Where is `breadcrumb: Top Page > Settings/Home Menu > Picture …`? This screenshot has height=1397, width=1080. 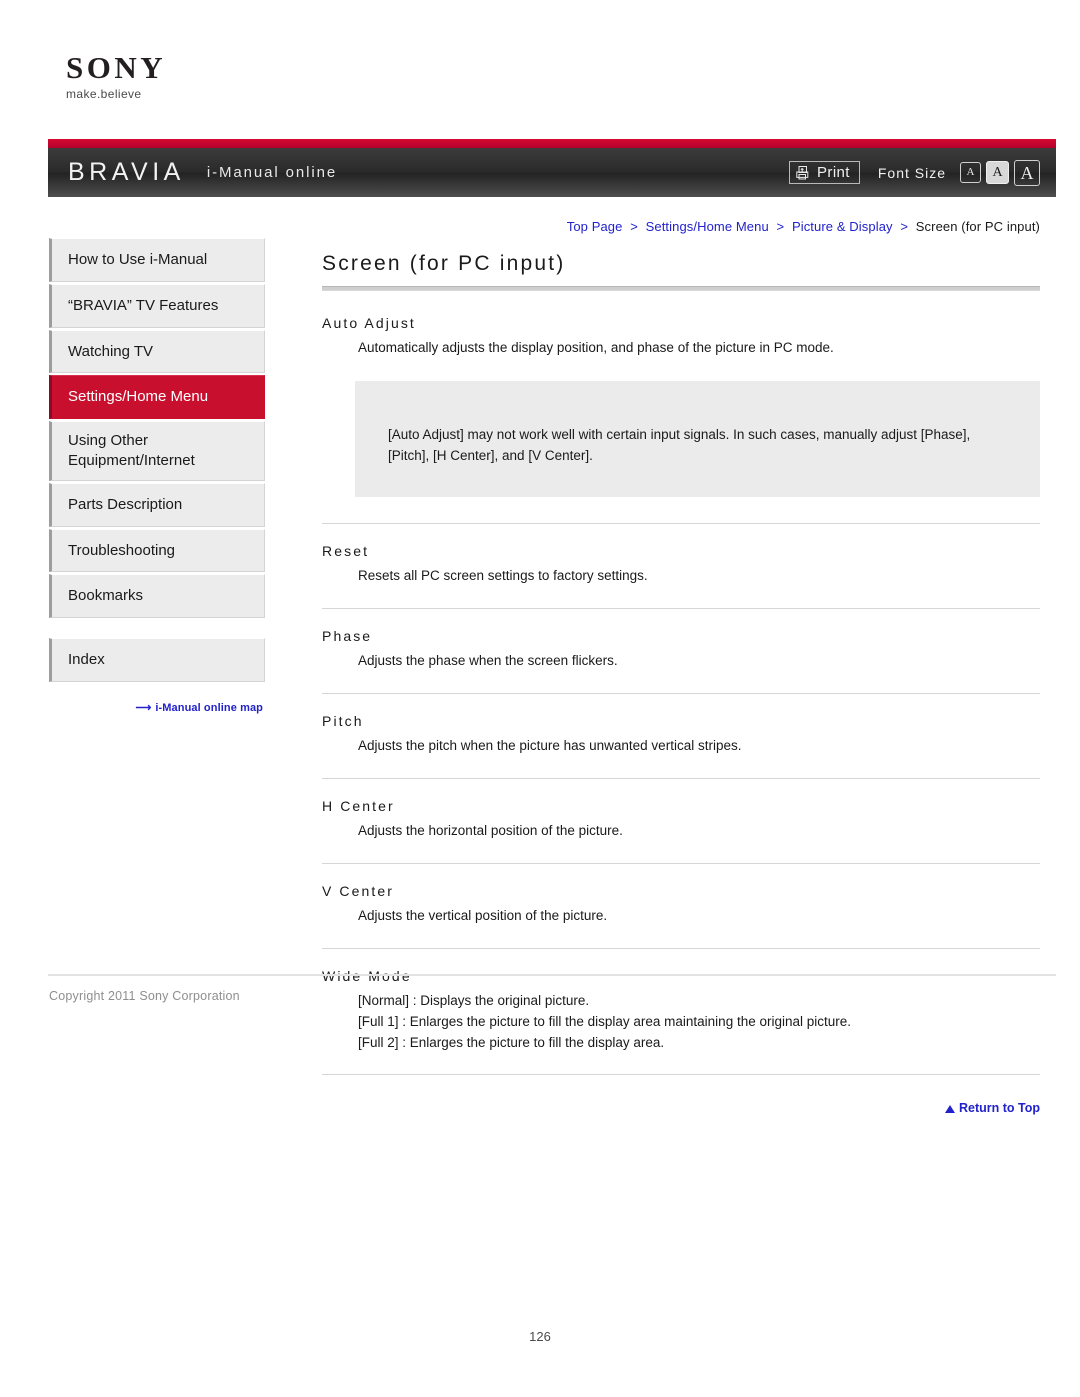
breadcrumb: Top Page > Settings/Home Menu > Picture … is located at coordinates (803, 226).